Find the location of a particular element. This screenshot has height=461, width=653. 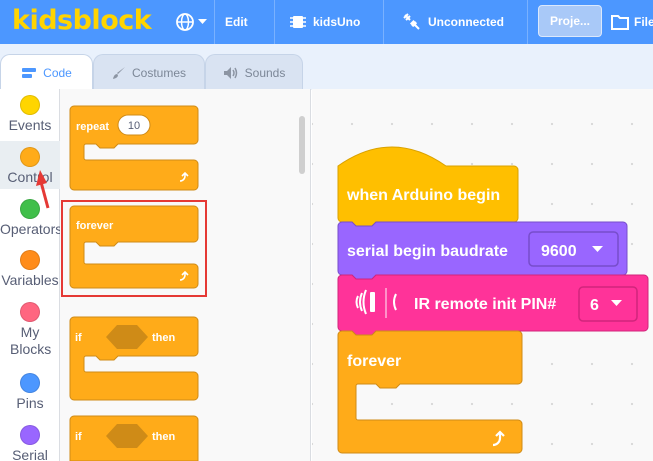

baudrate-value: 9600 is located at coordinates (559, 251).